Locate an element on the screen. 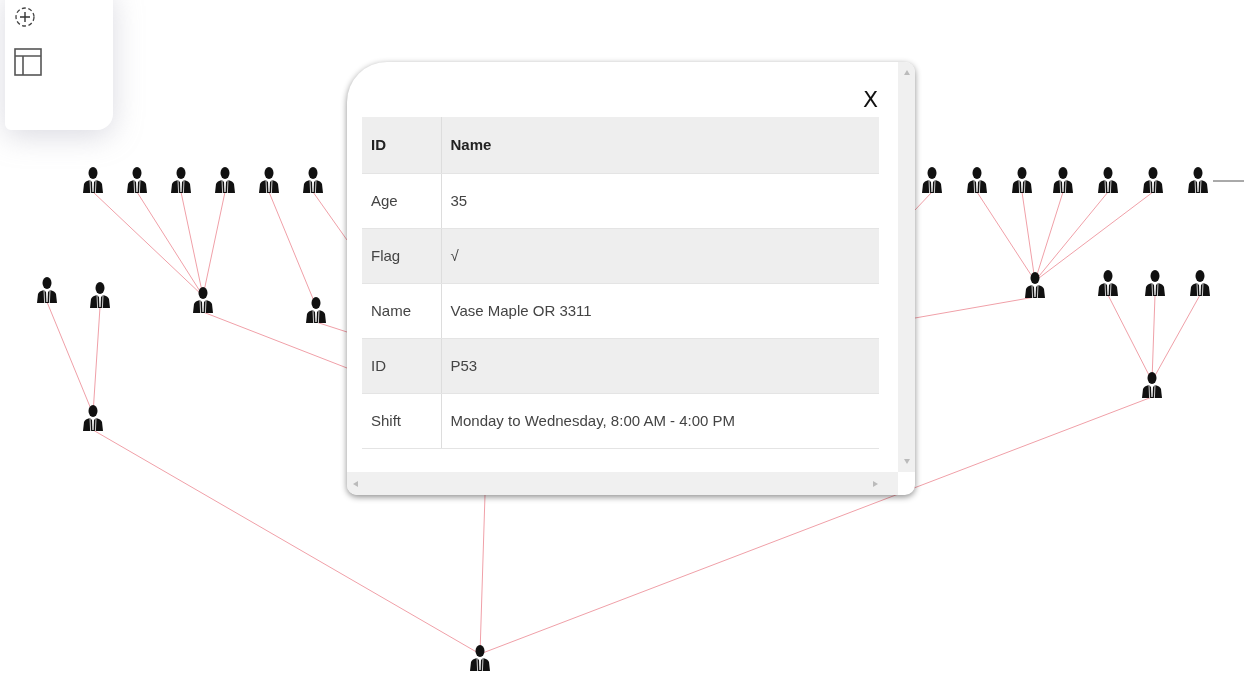 This screenshot has width=1244, height=677. table-cell: Vase Maple OR 3311 is located at coordinates (660, 310).